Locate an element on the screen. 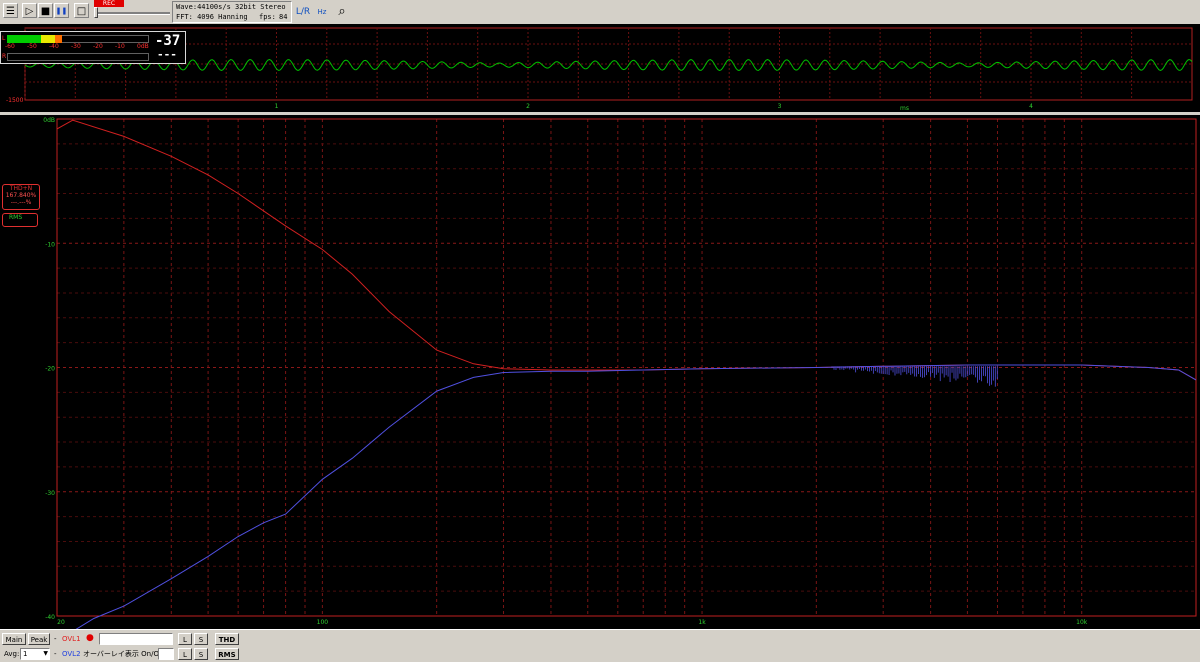  meter-channel-l: L is located at coordinates (4, 38).